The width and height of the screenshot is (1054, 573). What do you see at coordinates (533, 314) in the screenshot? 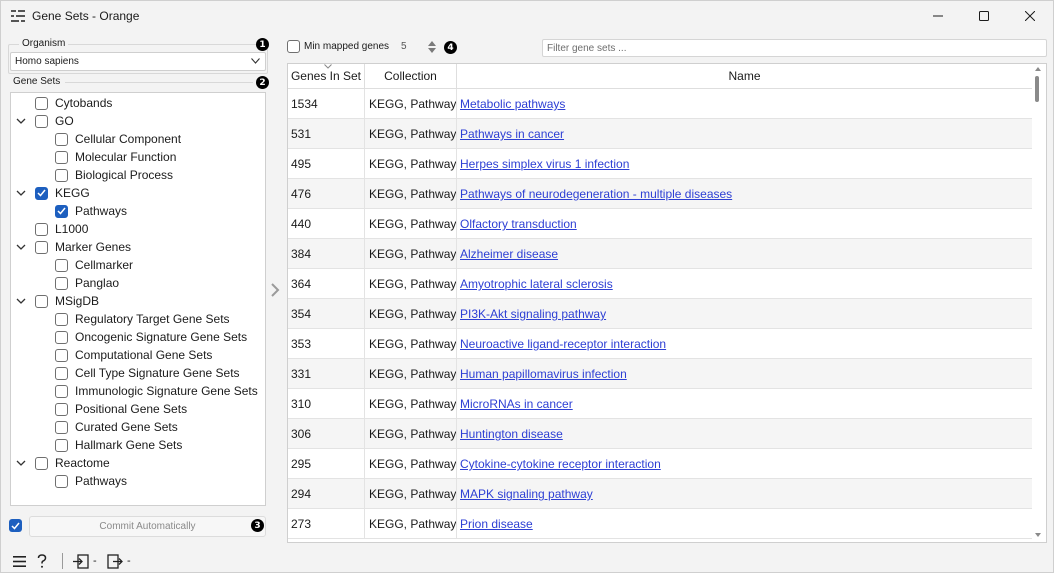
I see `gene-set-link: PI3K-Akt signaling pathway` at bounding box center [533, 314].